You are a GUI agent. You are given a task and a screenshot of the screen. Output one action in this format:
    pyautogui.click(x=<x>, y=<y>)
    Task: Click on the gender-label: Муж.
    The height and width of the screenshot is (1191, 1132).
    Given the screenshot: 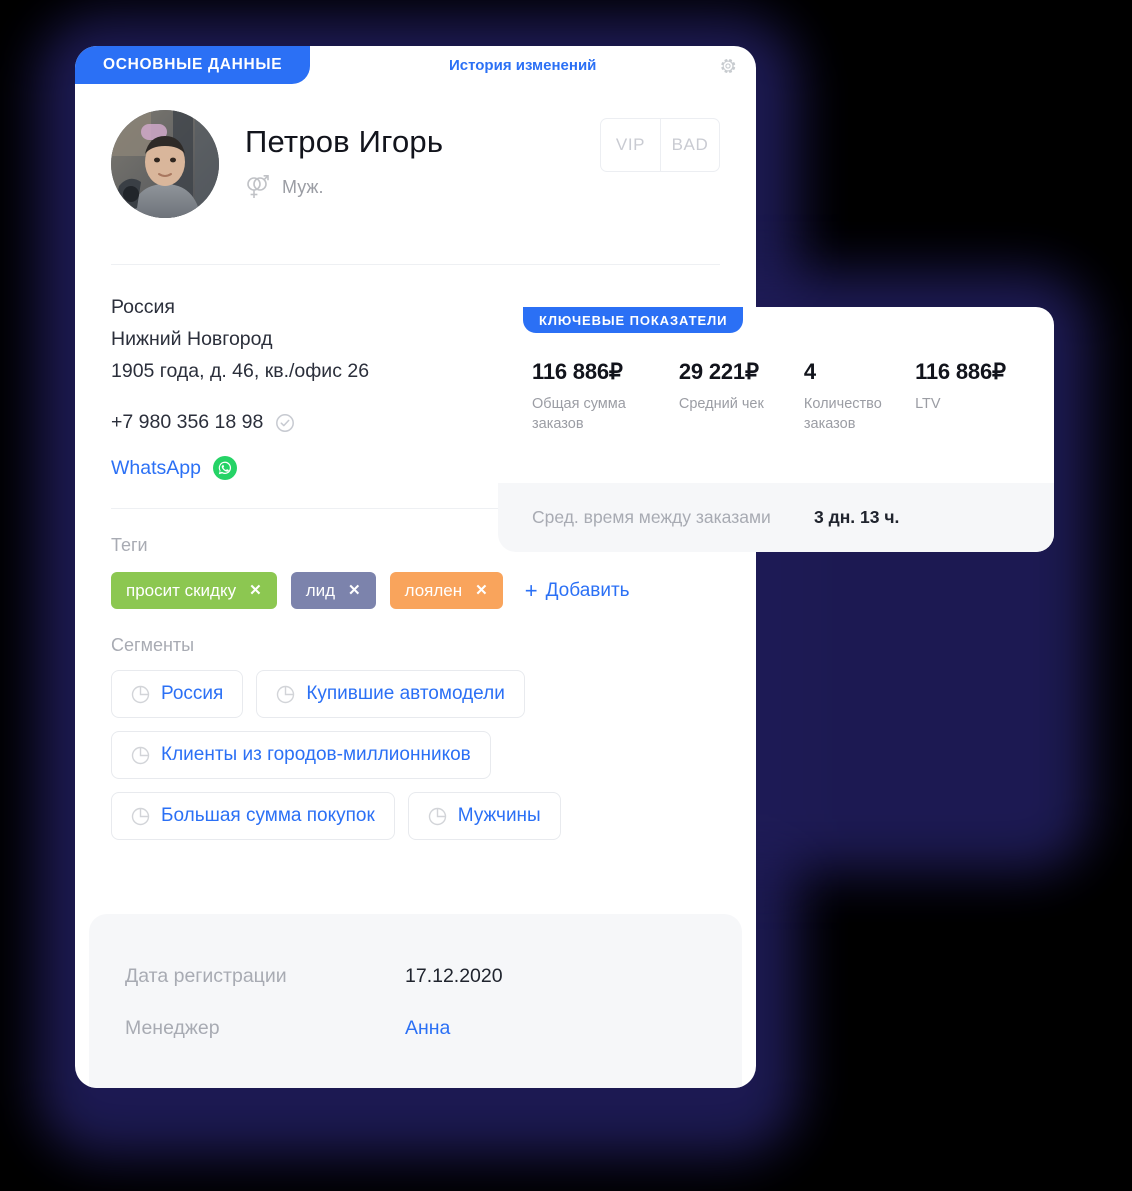 What is the action you would take?
    pyautogui.click(x=303, y=186)
    